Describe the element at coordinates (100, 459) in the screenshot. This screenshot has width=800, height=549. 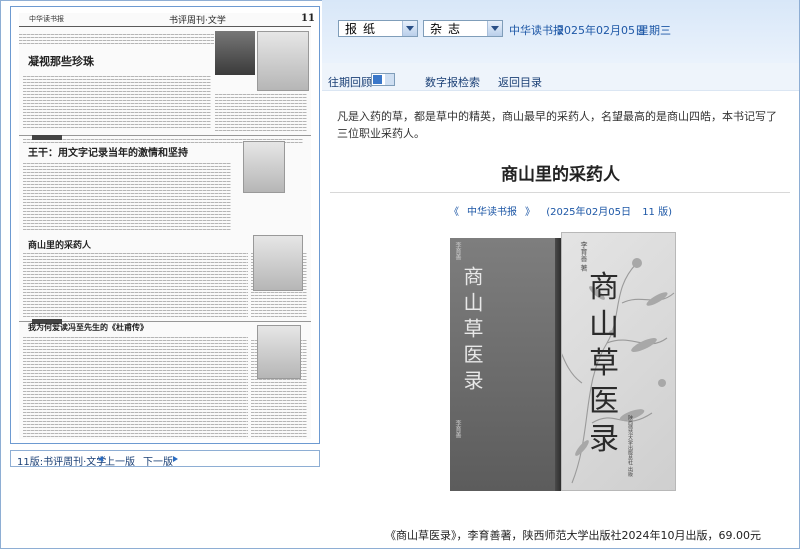
I see `arrow-left-icon` at that location.